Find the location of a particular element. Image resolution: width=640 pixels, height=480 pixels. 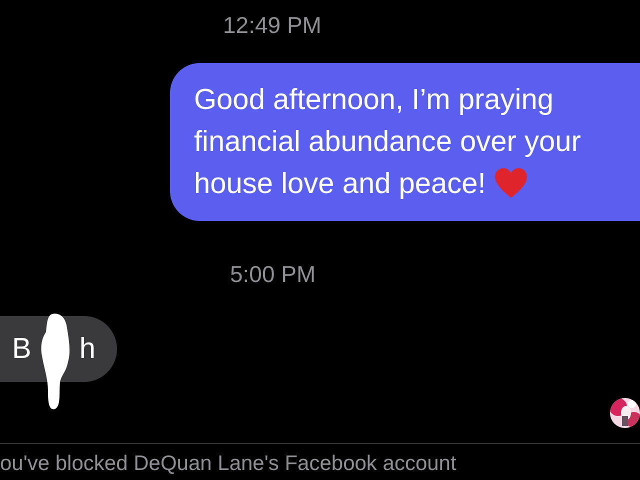

message-text: B is located at coordinates (22, 349).